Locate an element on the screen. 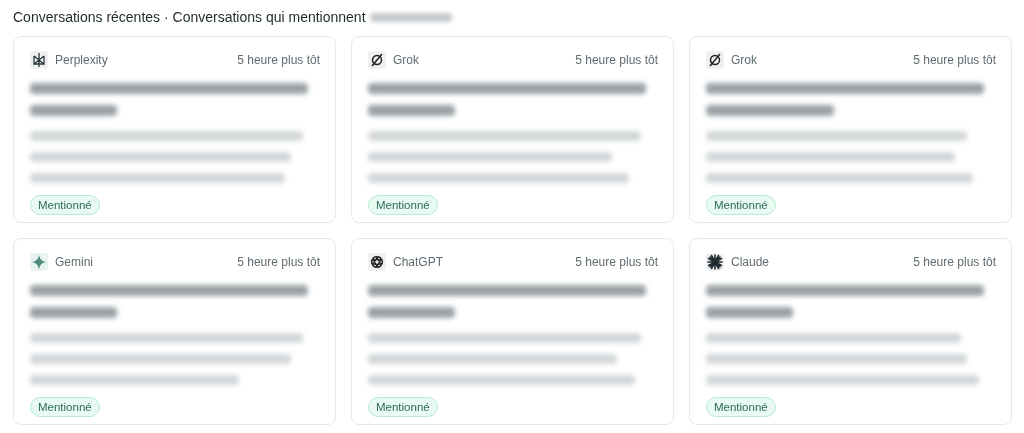 Image resolution: width=1024 pixels, height=433 pixels. section-heading: Conversations récentes · Conversations qui mentionnent is located at coordinates (189, 17).